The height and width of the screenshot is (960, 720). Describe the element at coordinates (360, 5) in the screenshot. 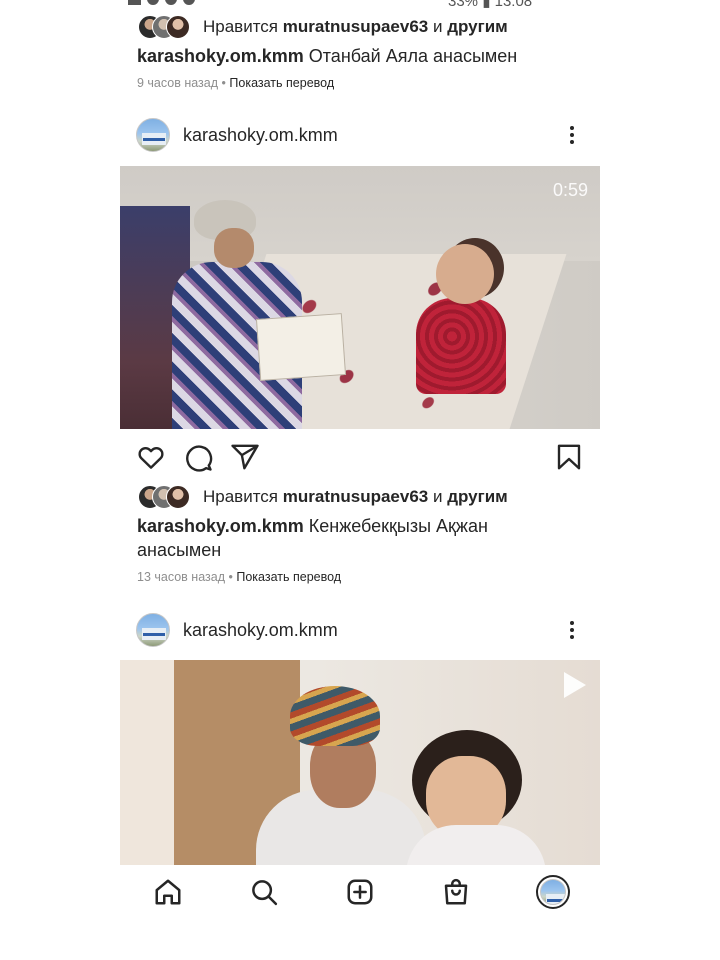

I see `status-bar: 33% ▮ 13:08` at that location.